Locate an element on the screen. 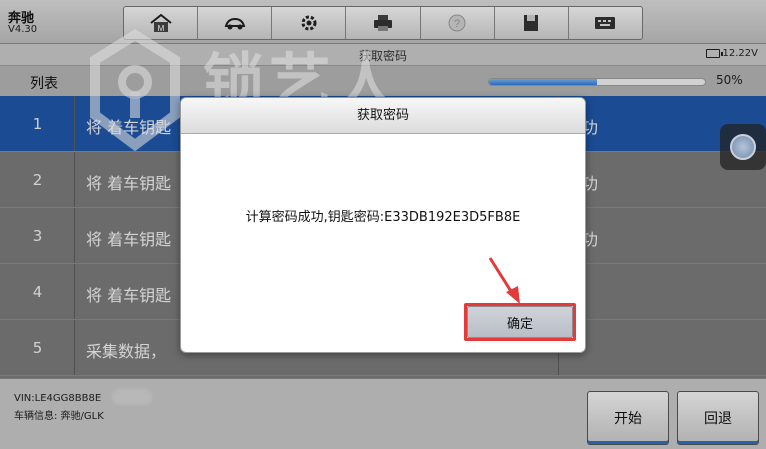 This screenshot has width=766, height=449. dialog-title: 获取密码 is located at coordinates (383, 116).